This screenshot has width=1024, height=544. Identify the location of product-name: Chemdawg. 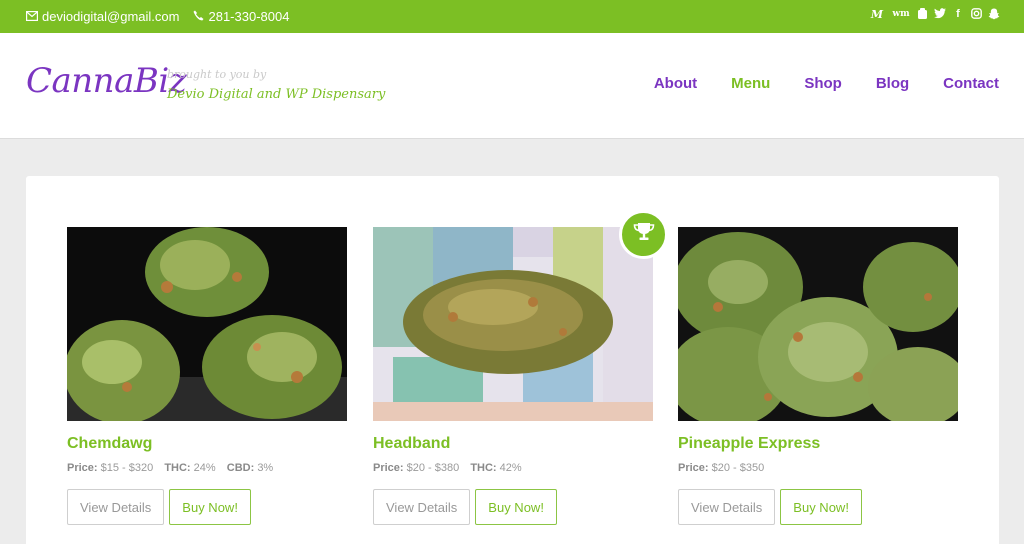
(207, 445).